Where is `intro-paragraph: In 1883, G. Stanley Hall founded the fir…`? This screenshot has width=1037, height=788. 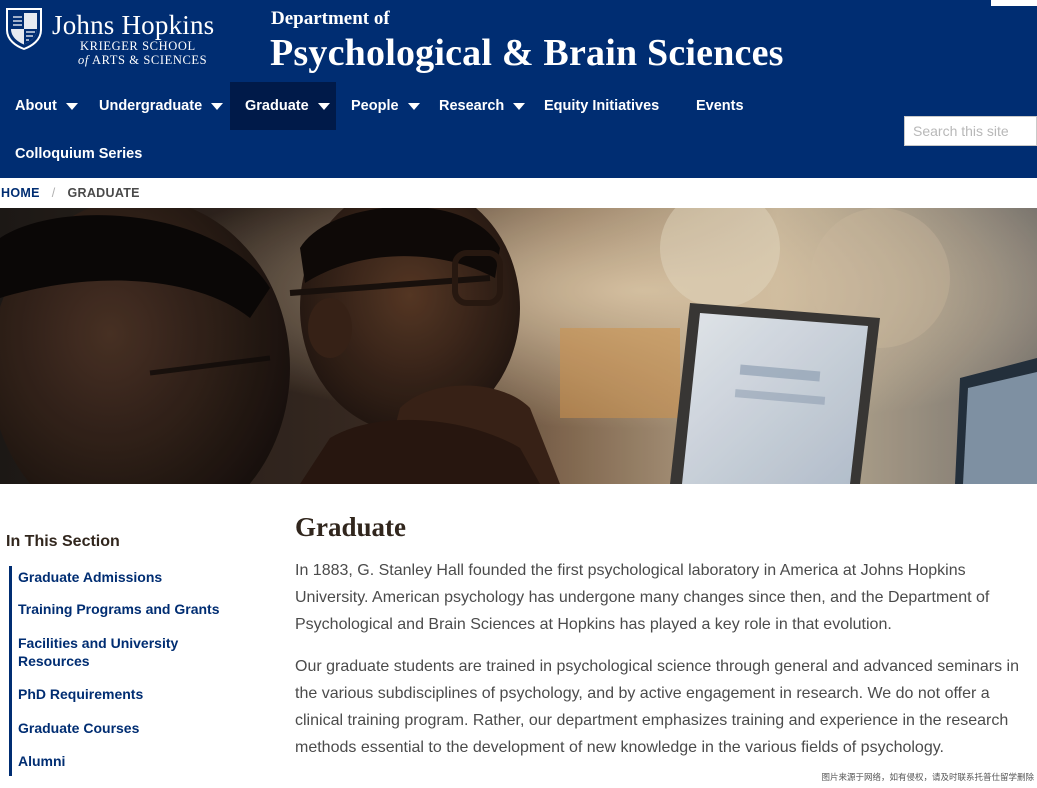 intro-paragraph: In 1883, G. Stanley Hall founded the fir… is located at coordinates (642, 597).